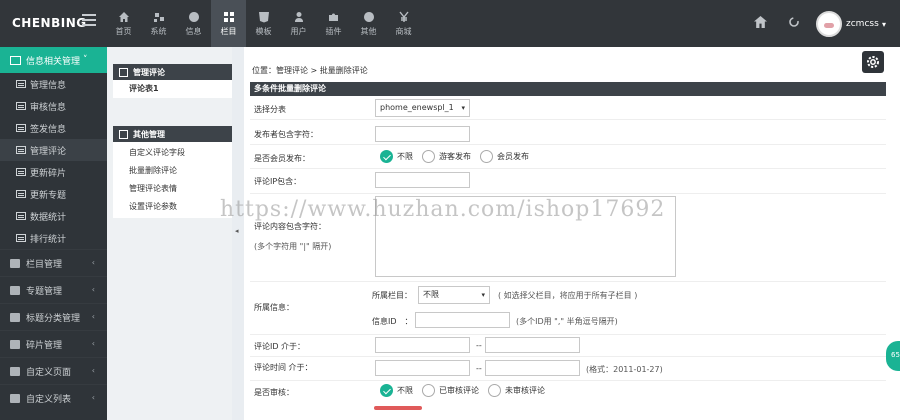  I want to click on content-hint: (多个字符用 "|" 隔开), so click(293, 246).